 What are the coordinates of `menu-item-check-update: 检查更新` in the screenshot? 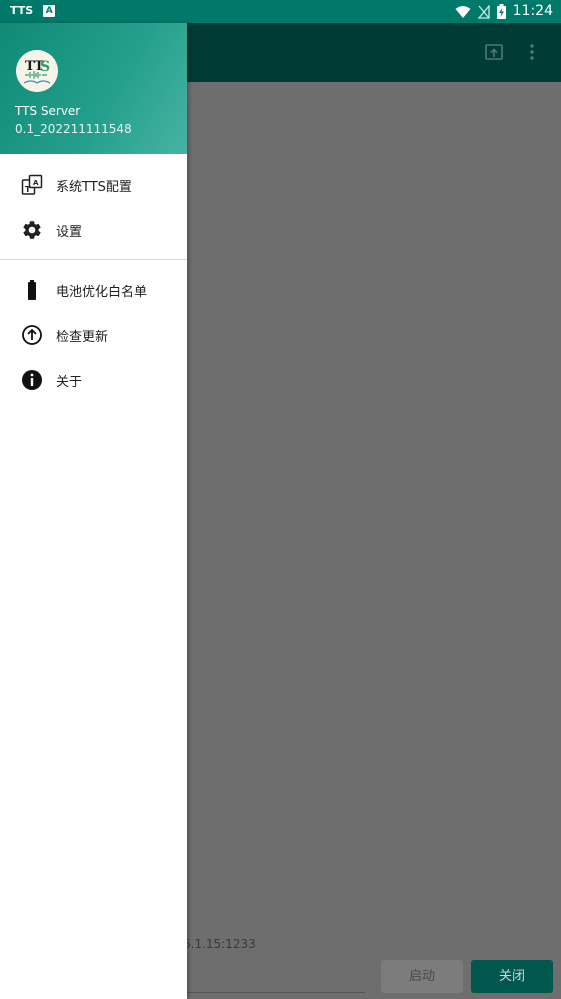 It's located at (93, 334).